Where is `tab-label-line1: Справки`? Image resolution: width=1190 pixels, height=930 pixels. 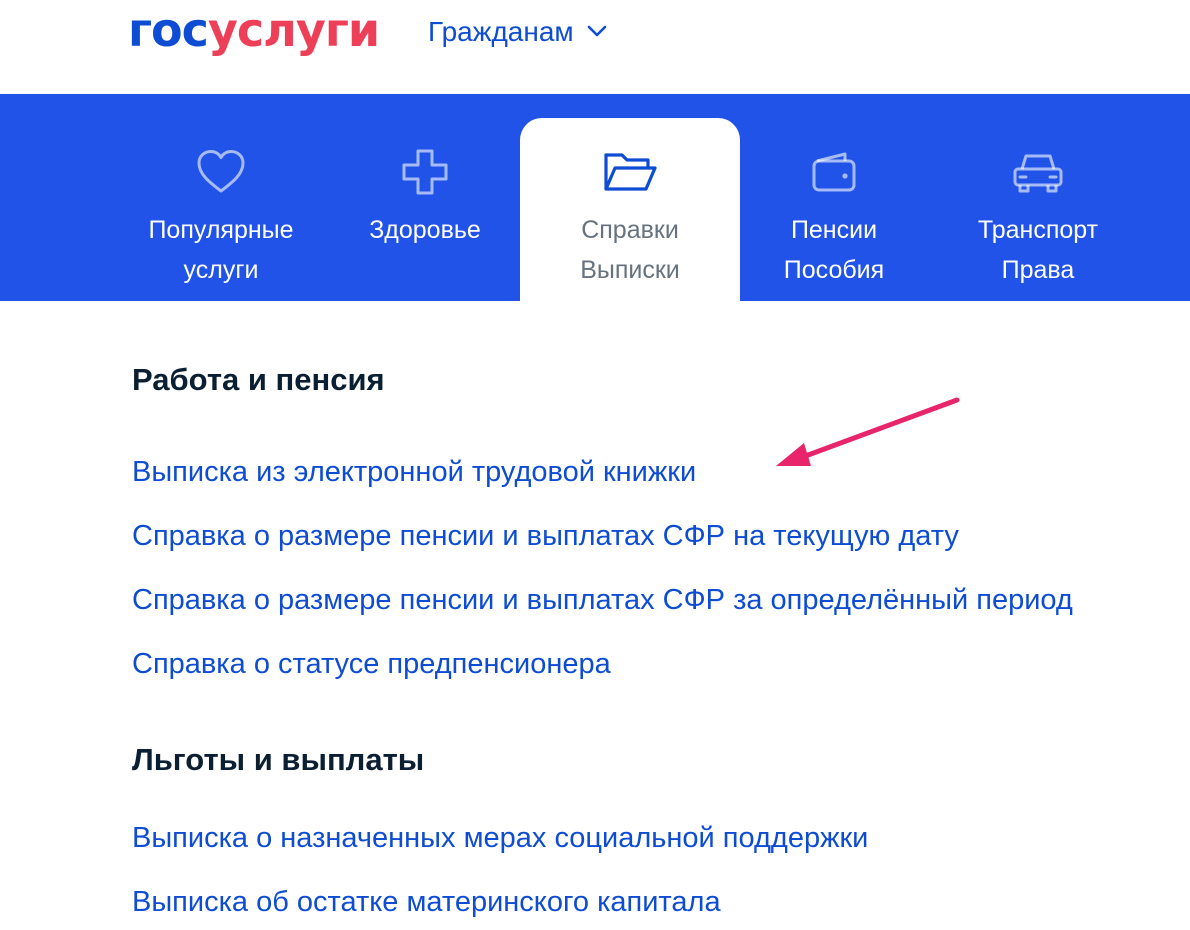
tab-label-line1: Справки is located at coordinates (630, 230).